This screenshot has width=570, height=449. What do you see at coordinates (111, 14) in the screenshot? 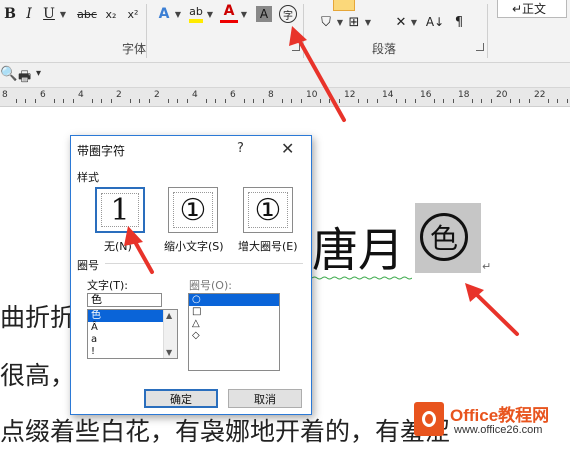
I see `subscript-button: x₂` at bounding box center [111, 14].